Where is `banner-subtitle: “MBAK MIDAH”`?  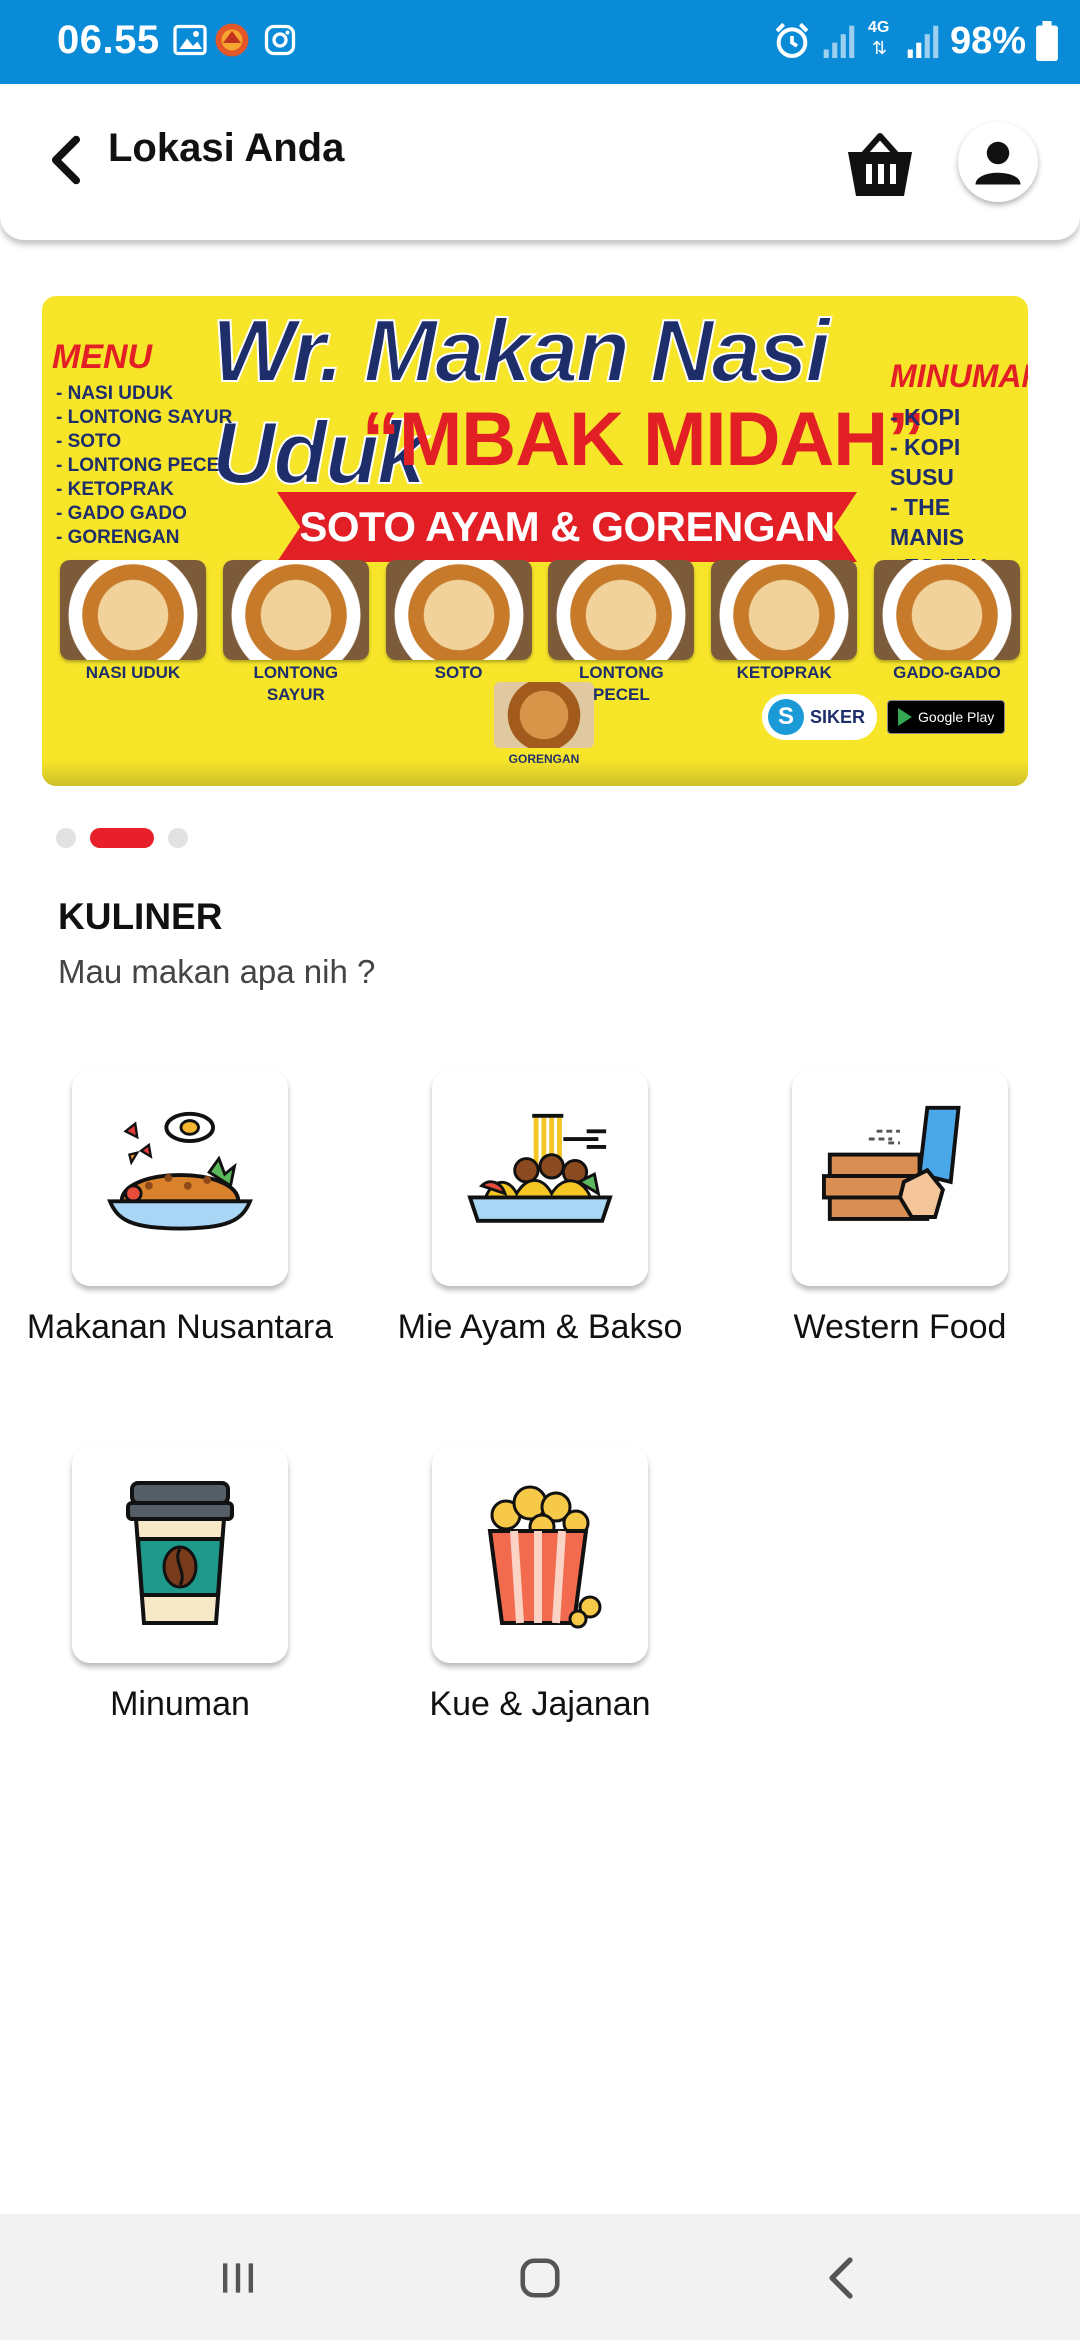 banner-subtitle: “MBAK MIDAH” is located at coordinates (643, 439).